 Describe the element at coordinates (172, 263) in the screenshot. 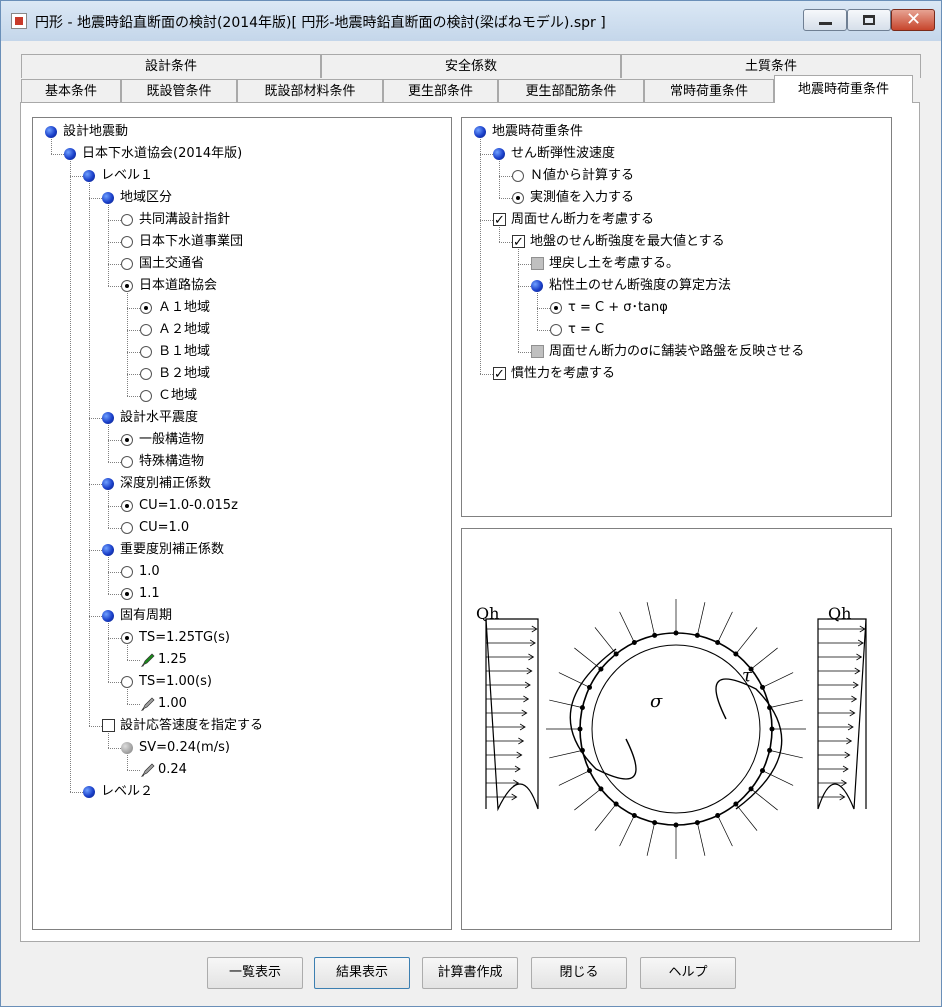

I see `tree-node-label: 国土交通省` at that location.